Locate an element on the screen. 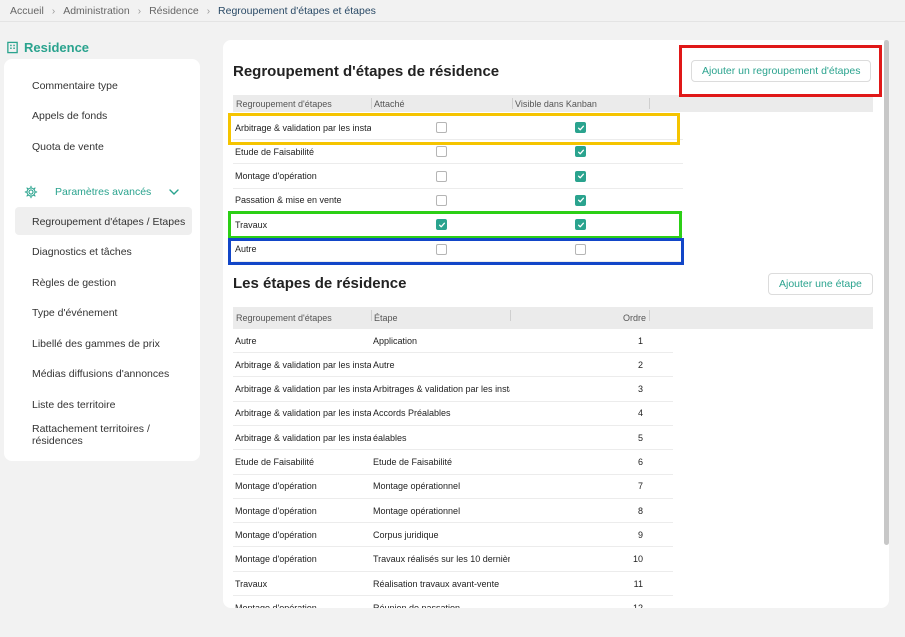 This screenshot has height=637, width=905. step-order-cell: 2 is located at coordinates (640, 364).